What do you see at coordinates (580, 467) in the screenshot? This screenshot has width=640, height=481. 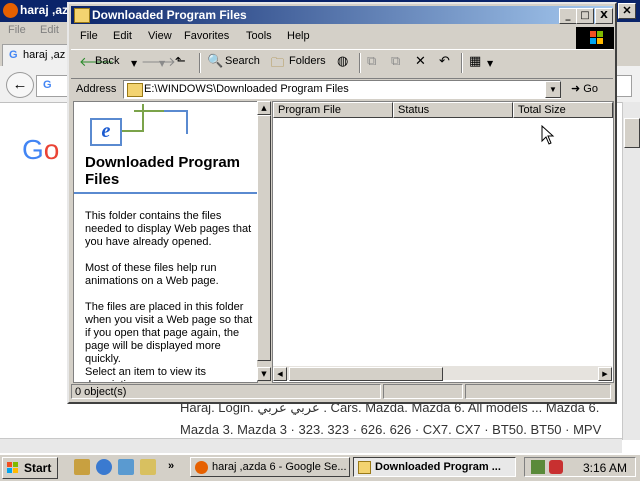 I see `system-tray: 3:16 AM` at bounding box center [580, 467].